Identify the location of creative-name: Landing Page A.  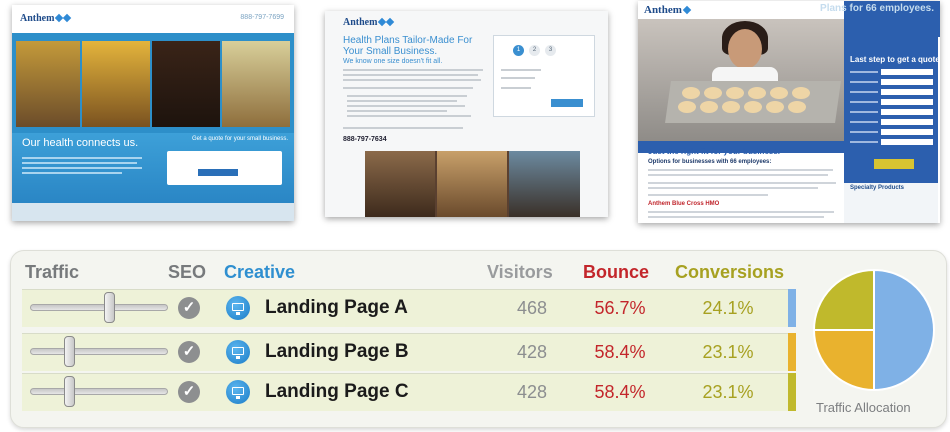
(336, 308).